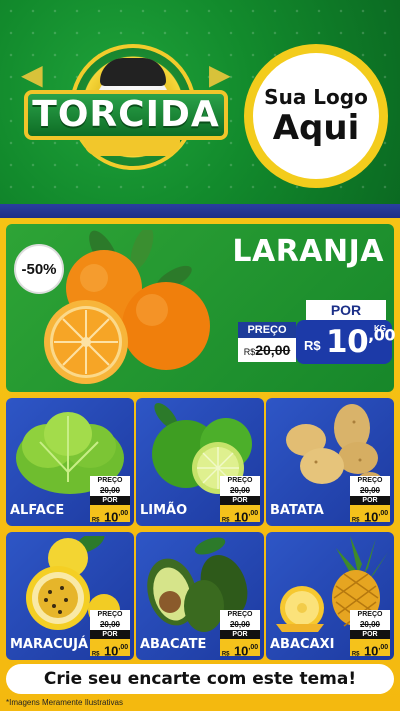  What do you see at coordinates (133, 72) in the screenshot?
I see `ball-pattern` at bounding box center [133, 72].